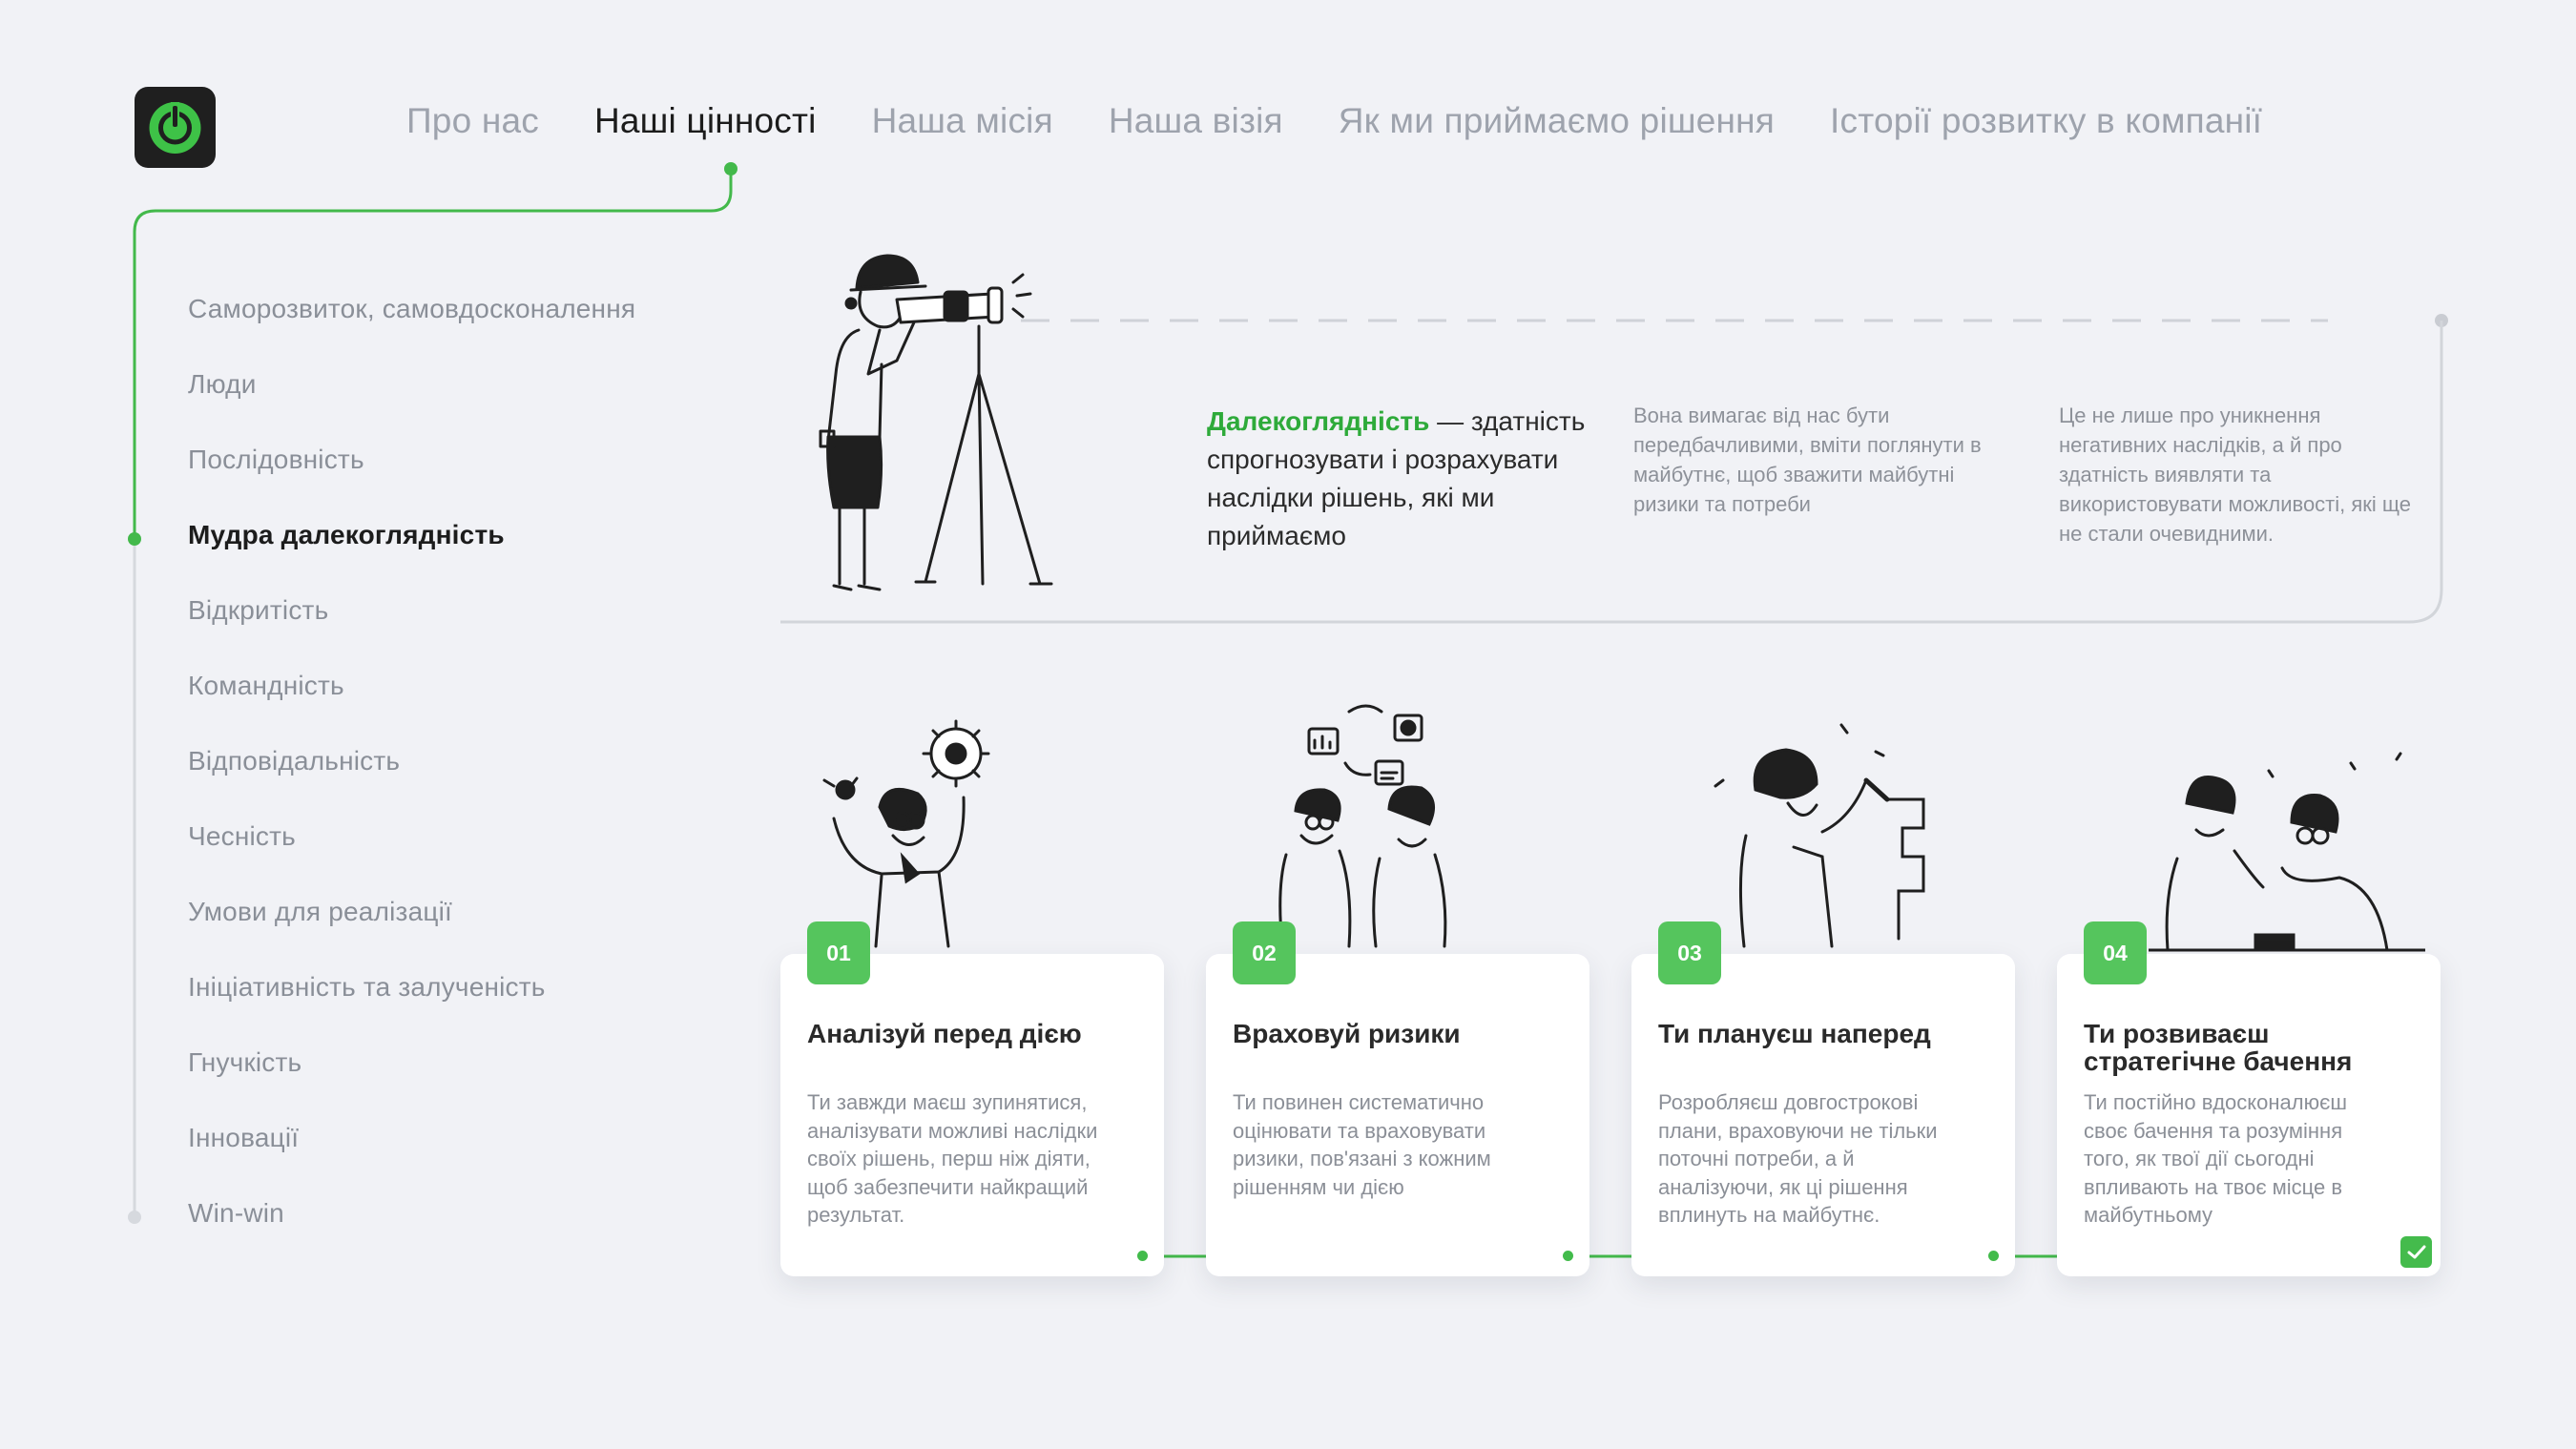 The width and height of the screenshot is (2576, 1449). What do you see at coordinates (944, 1033) in the screenshot?
I see `card-title: Аналізуй перед дією` at bounding box center [944, 1033].